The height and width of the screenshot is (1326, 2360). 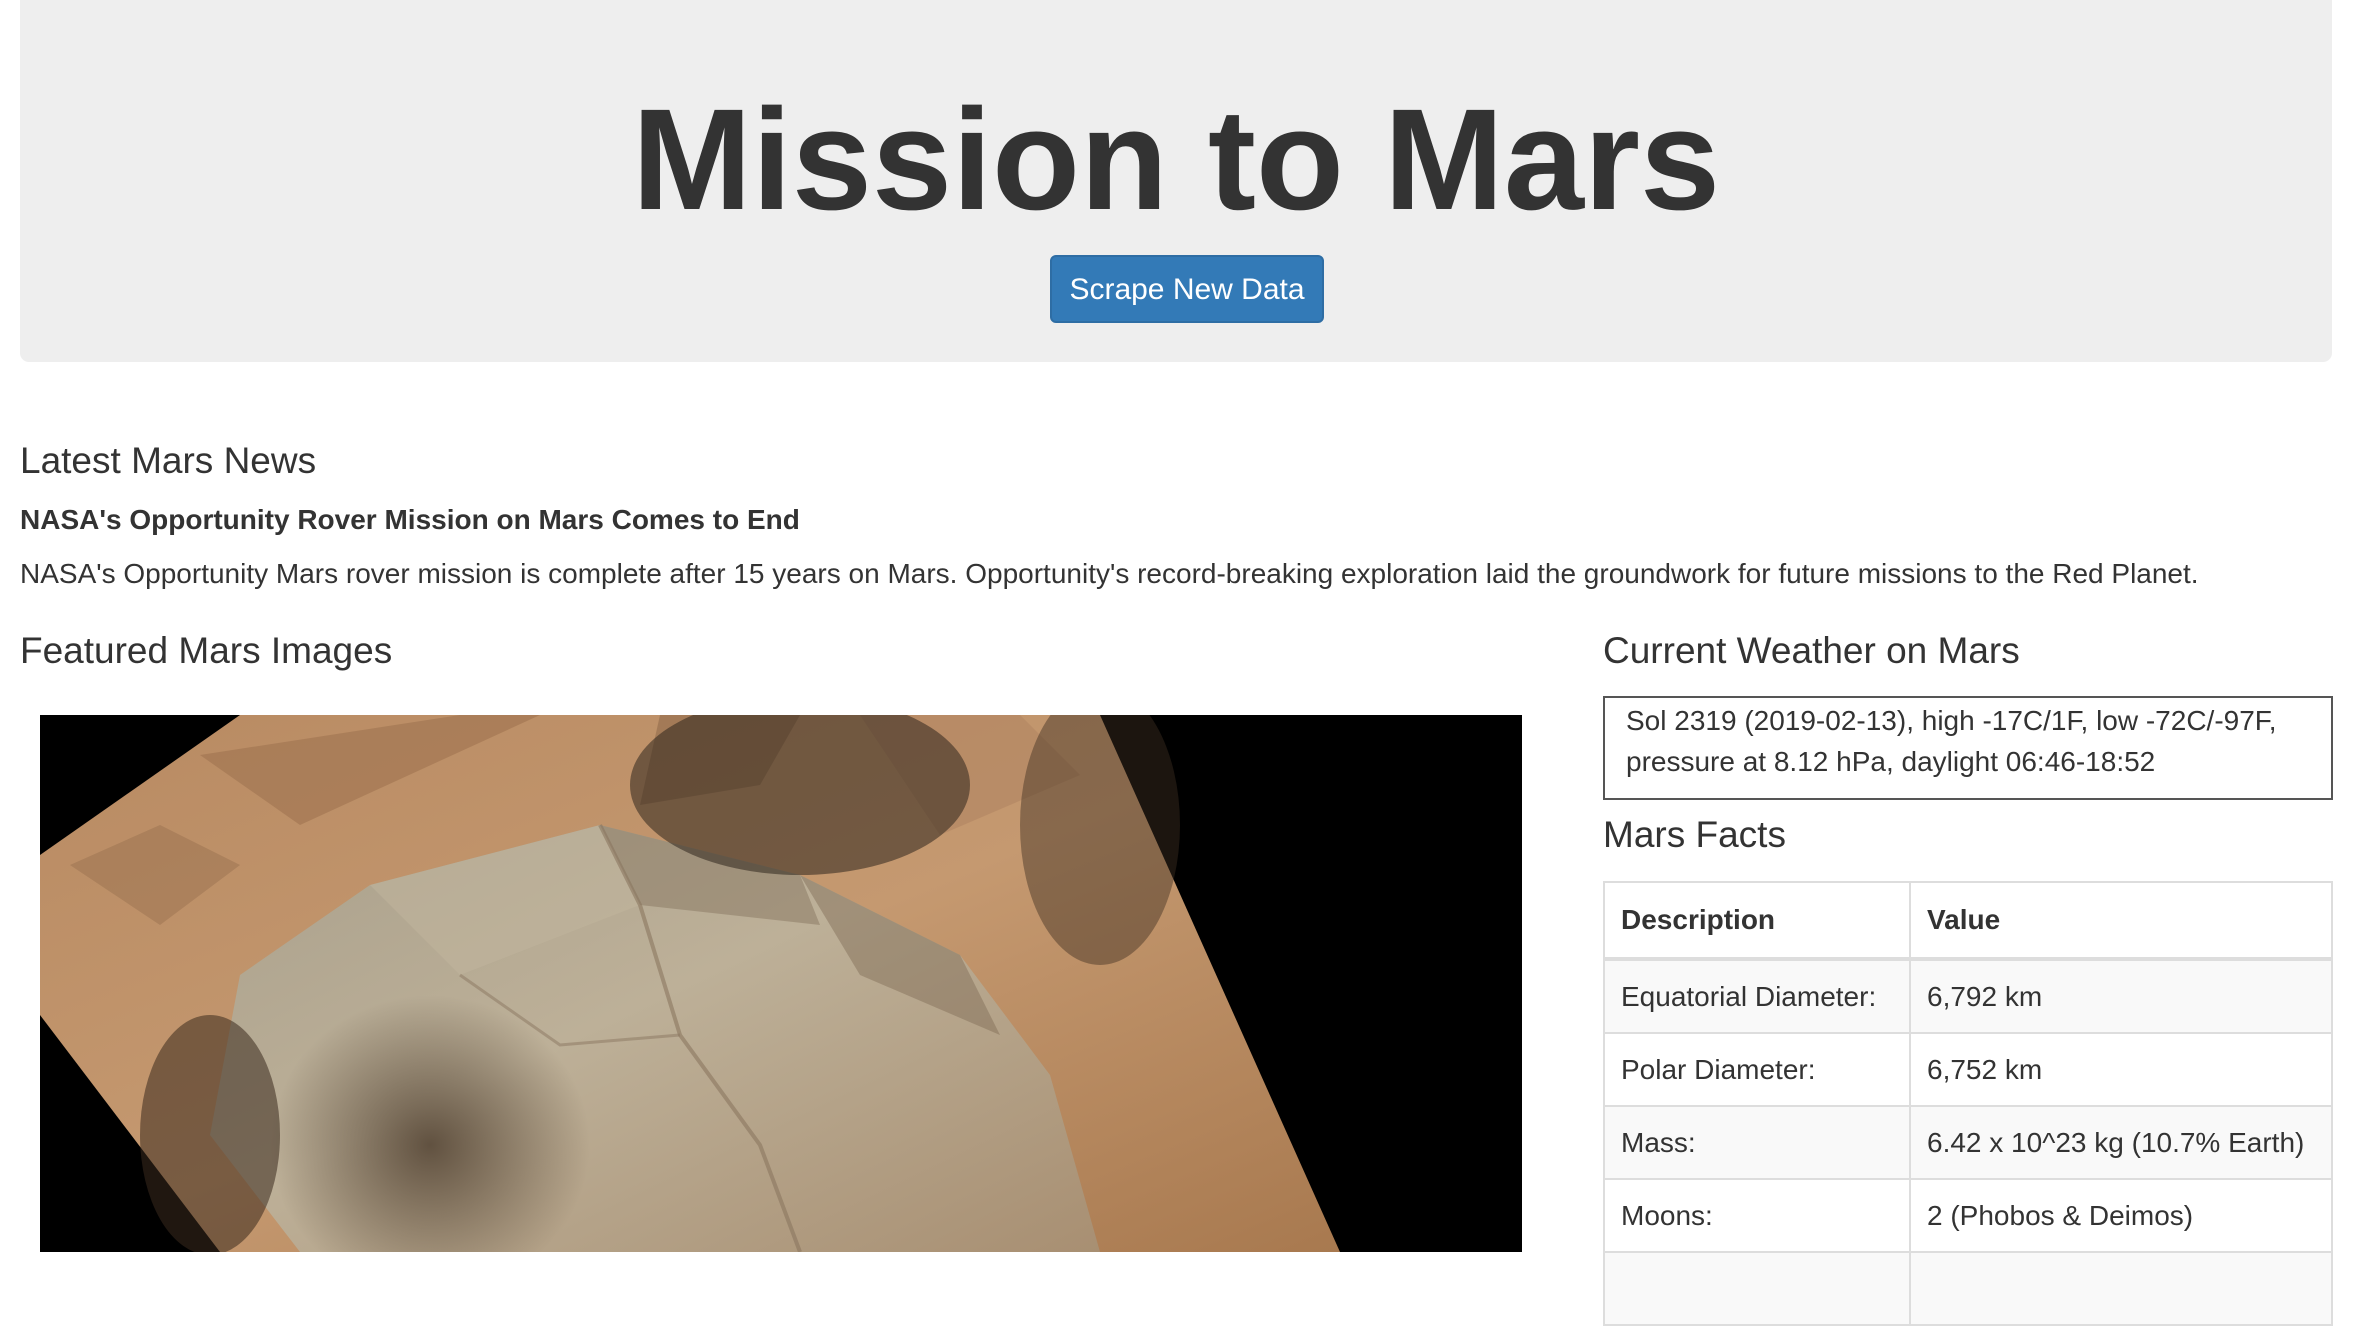 What do you see at coordinates (2121, 1069) in the screenshot?
I see `fact-value: 6,752 km` at bounding box center [2121, 1069].